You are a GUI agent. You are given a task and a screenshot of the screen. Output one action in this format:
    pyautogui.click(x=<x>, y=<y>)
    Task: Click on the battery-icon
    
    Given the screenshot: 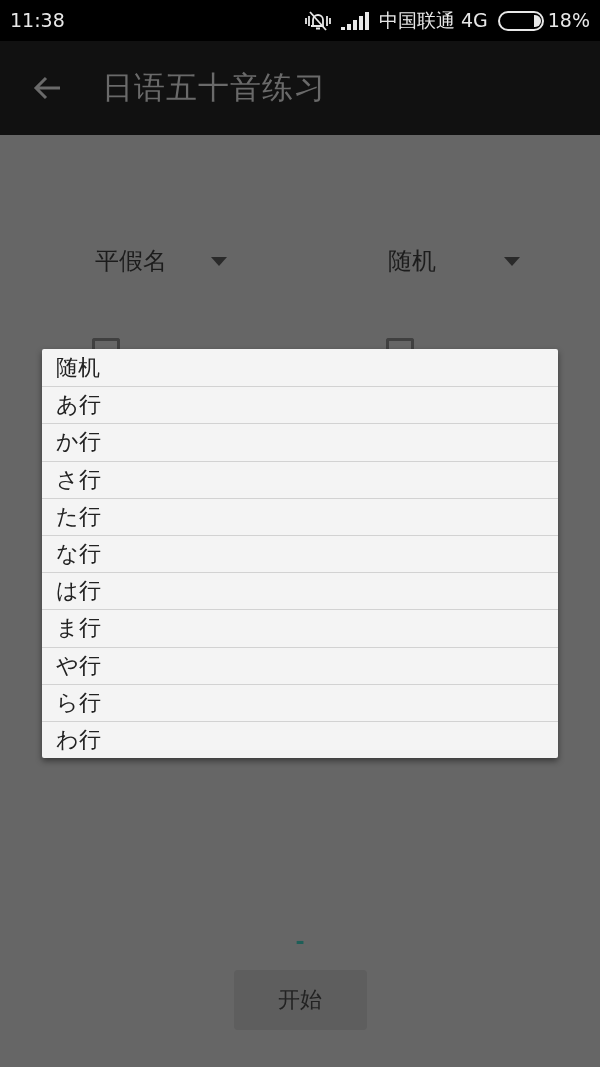 What is the action you would take?
    pyautogui.click(x=520, y=20)
    